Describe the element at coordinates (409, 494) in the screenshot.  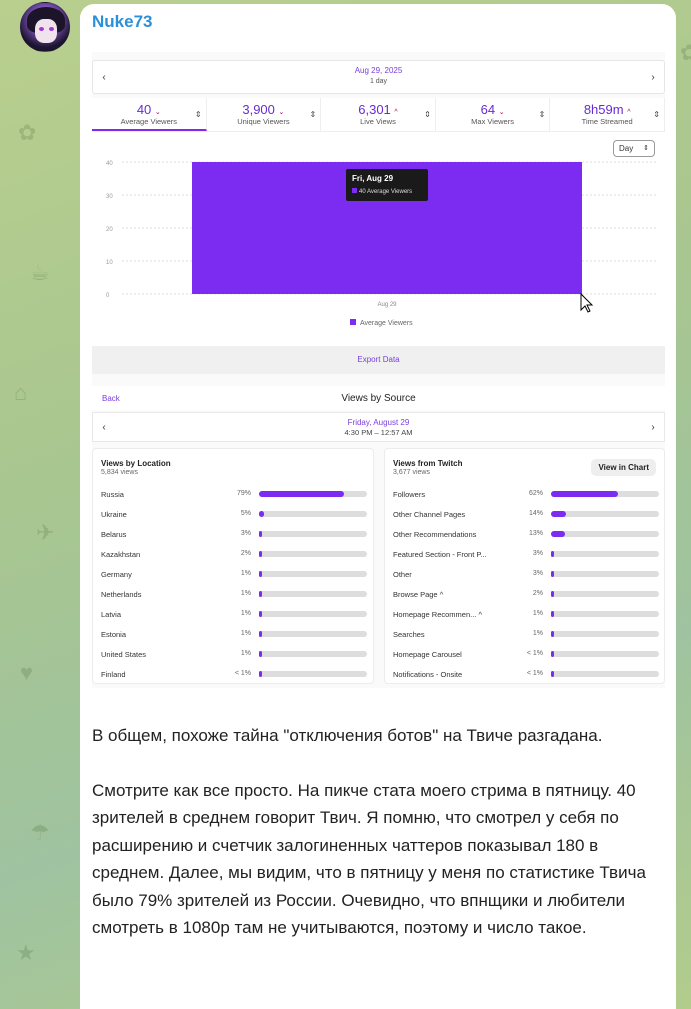
I see `source-name: Followers` at that location.